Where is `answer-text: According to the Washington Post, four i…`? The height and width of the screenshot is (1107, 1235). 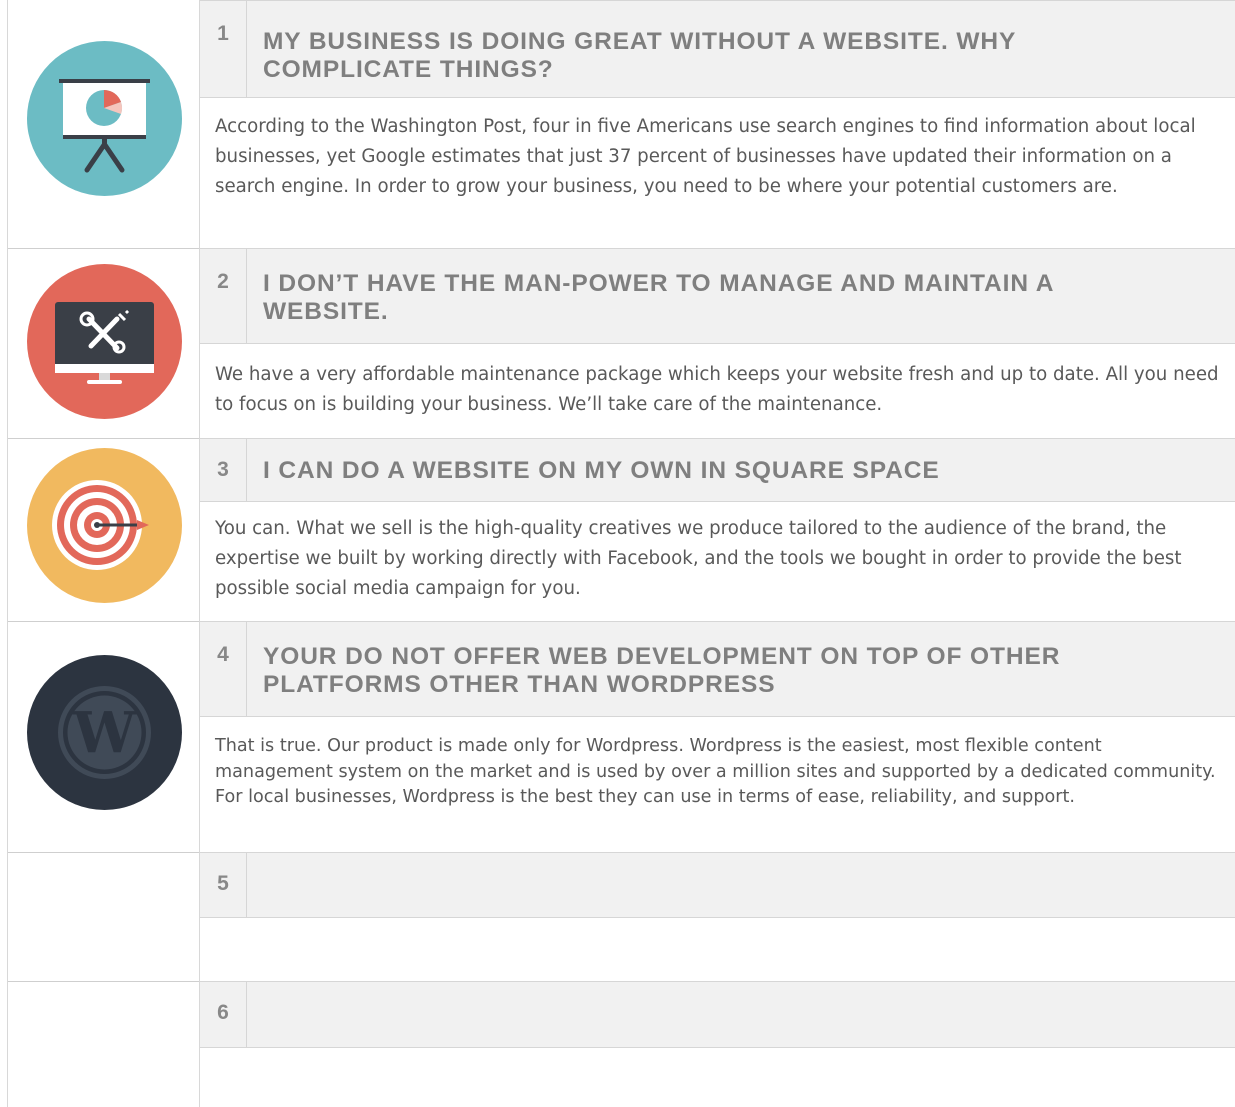 answer-text: According to the Washington Post, four i… is located at coordinates (705, 156).